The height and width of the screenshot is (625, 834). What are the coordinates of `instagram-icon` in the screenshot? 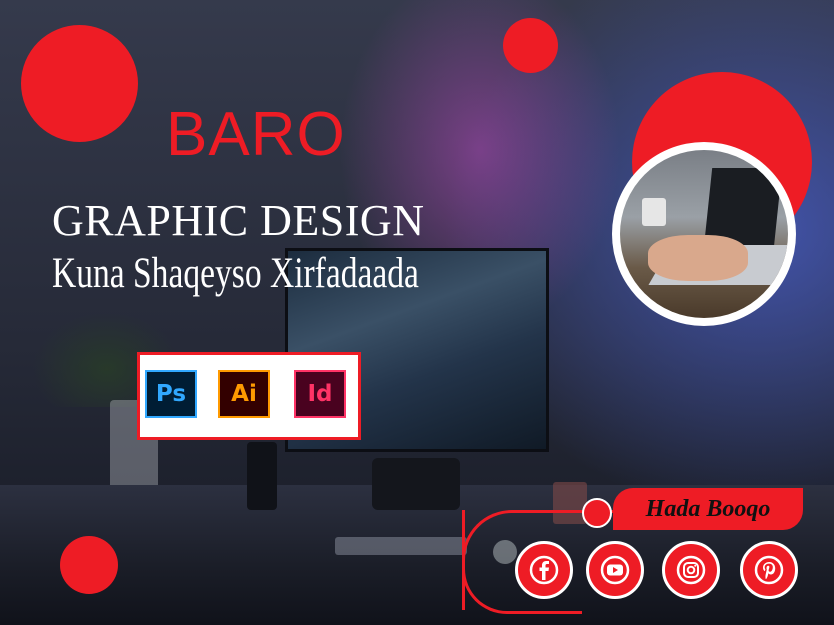 It's located at (691, 570).